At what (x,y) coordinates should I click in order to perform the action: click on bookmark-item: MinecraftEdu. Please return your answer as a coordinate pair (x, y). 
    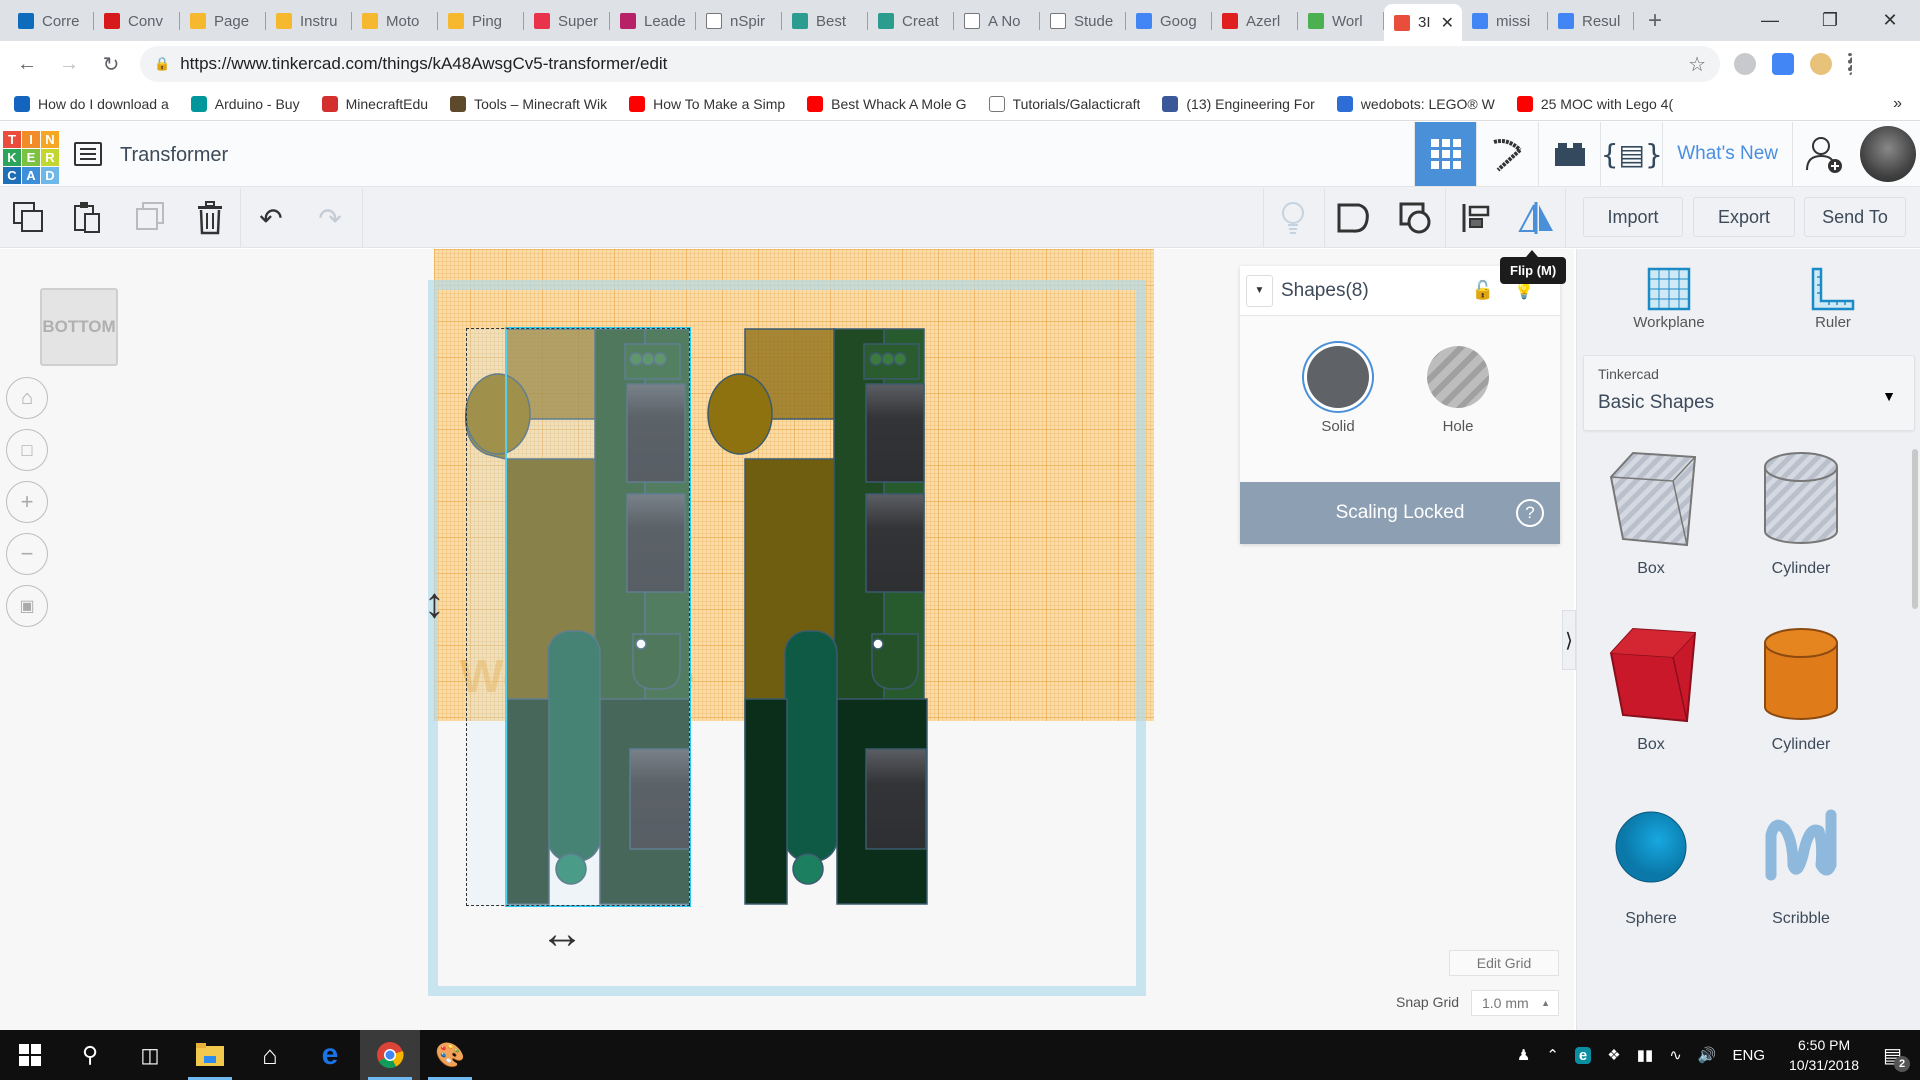
    Looking at the image, I should click on (374, 103).